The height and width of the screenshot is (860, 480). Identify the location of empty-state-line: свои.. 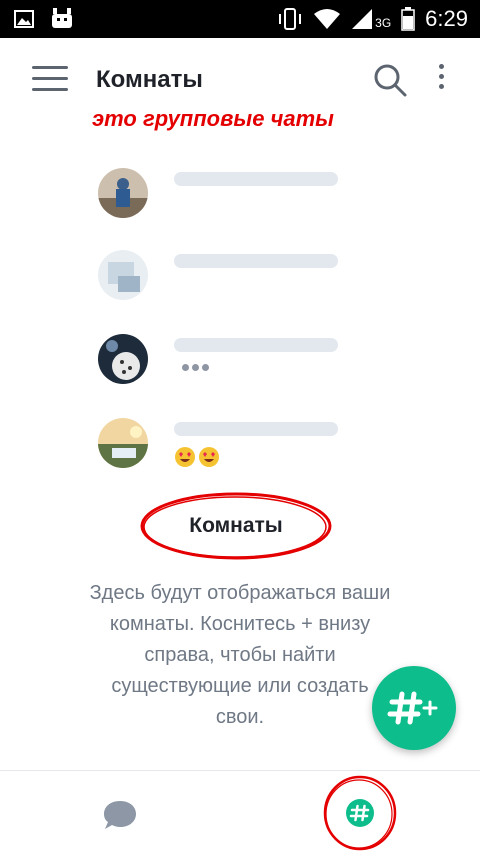
(240, 717).